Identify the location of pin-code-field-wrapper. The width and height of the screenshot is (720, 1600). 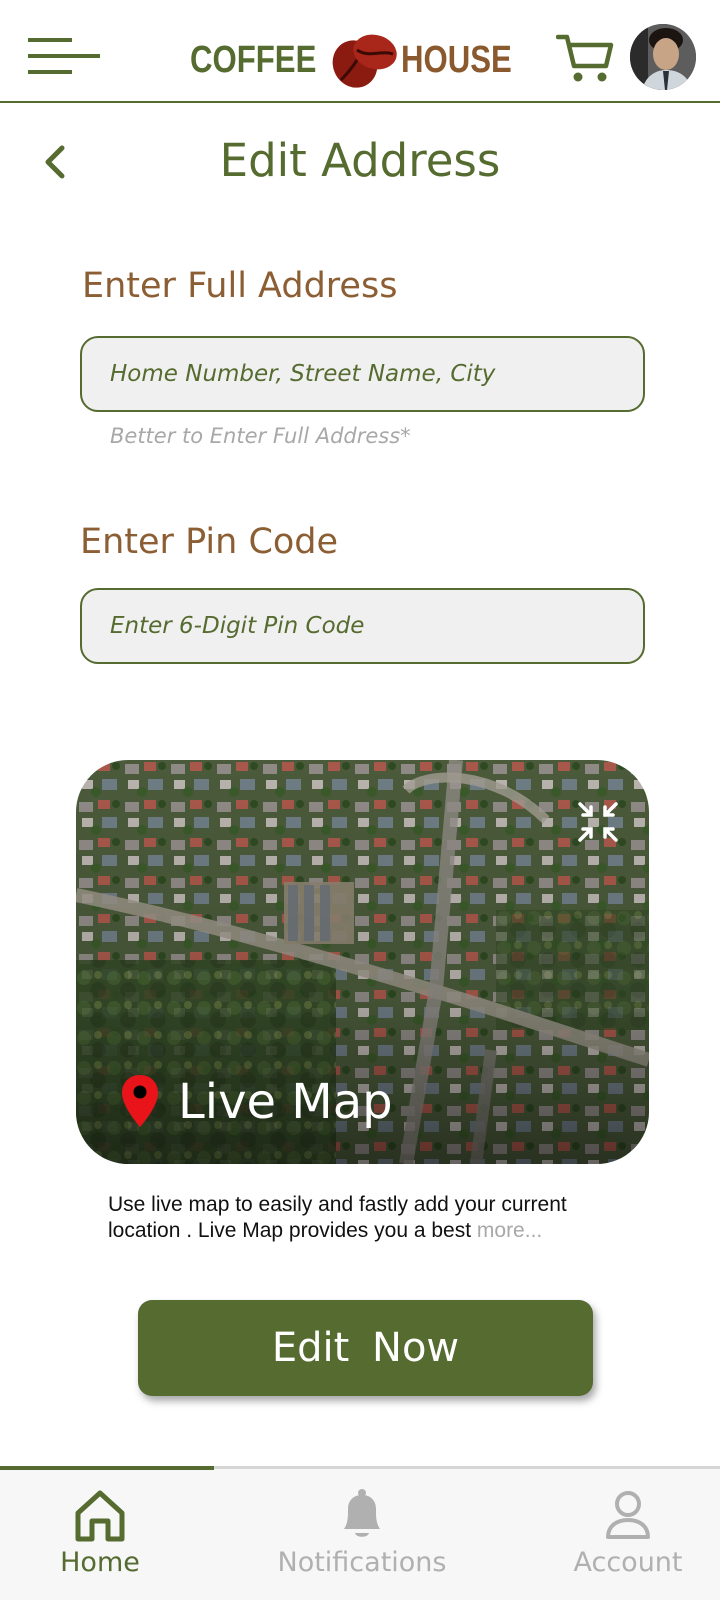
(362, 626).